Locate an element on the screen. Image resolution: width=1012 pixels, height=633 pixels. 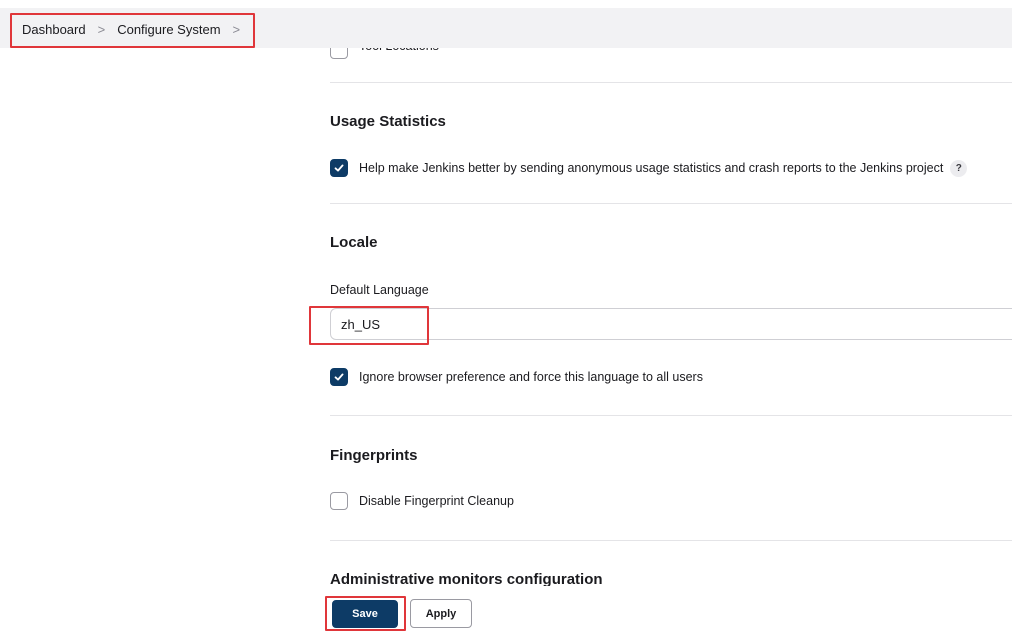
default-language-label: Default Language is located at coordinates (379, 290).